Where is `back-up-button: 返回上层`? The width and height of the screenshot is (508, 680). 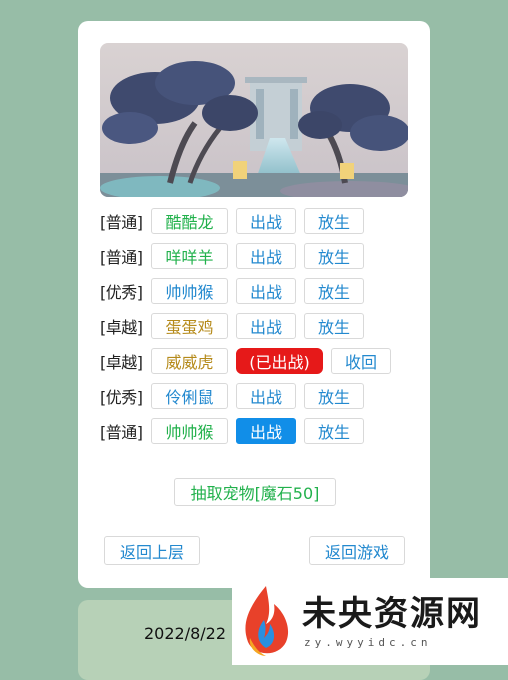
back-up-button: 返回上层 is located at coordinates (152, 550).